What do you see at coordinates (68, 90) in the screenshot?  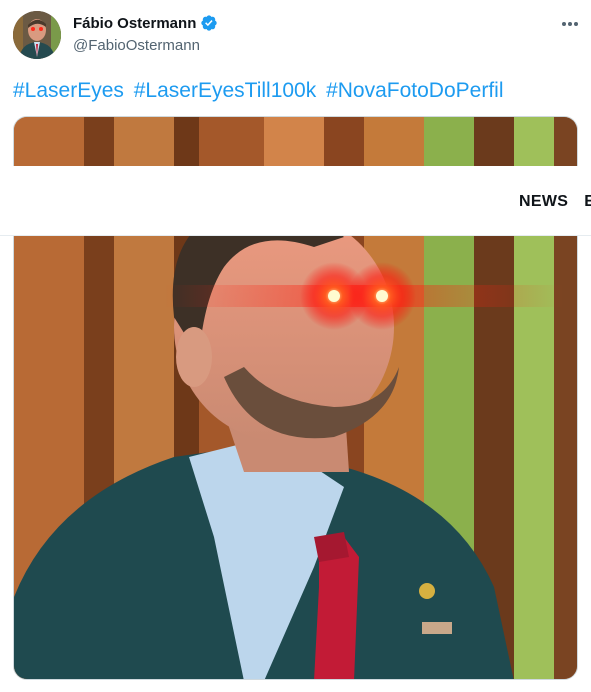 I see `hashtag-link: #LaserEyes` at bounding box center [68, 90].